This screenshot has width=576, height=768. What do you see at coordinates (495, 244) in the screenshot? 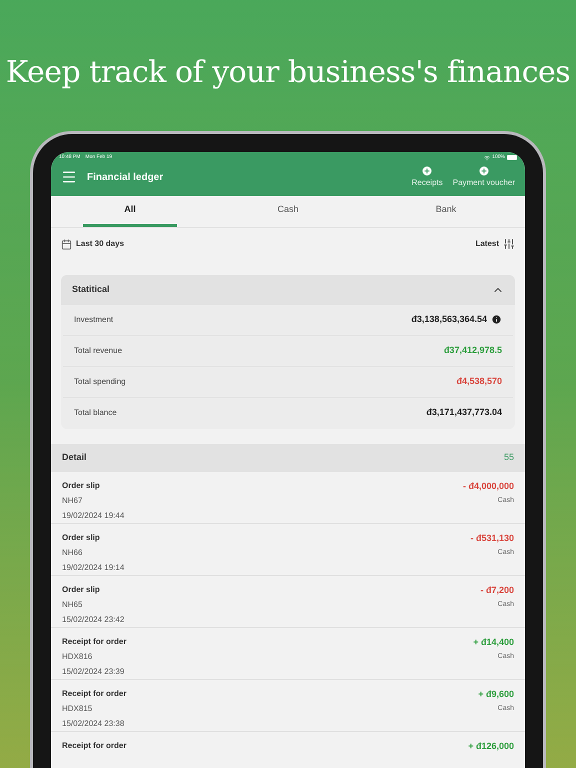
I see `sort-button: Latest` at bounding box center [495, 244].